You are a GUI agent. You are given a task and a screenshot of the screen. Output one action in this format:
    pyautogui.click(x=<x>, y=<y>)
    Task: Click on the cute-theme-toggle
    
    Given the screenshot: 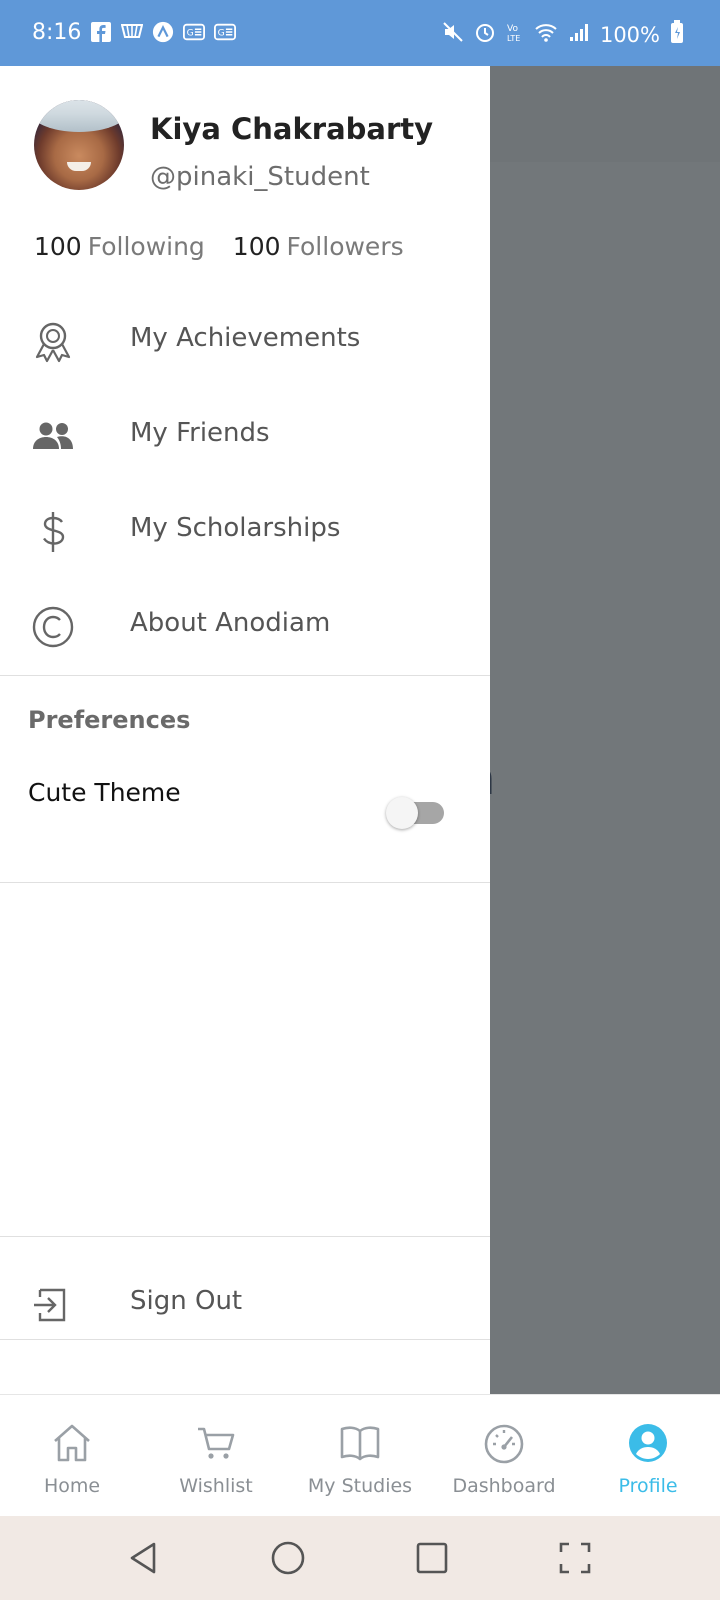 What is the action you would take?
    pyautogui.click(x=415, y=813)
    